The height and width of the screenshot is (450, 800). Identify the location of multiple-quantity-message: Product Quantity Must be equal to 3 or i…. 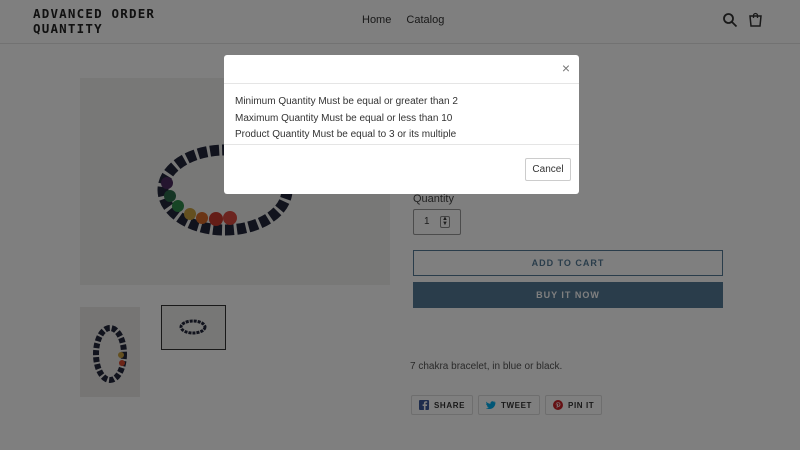
(346, 134).